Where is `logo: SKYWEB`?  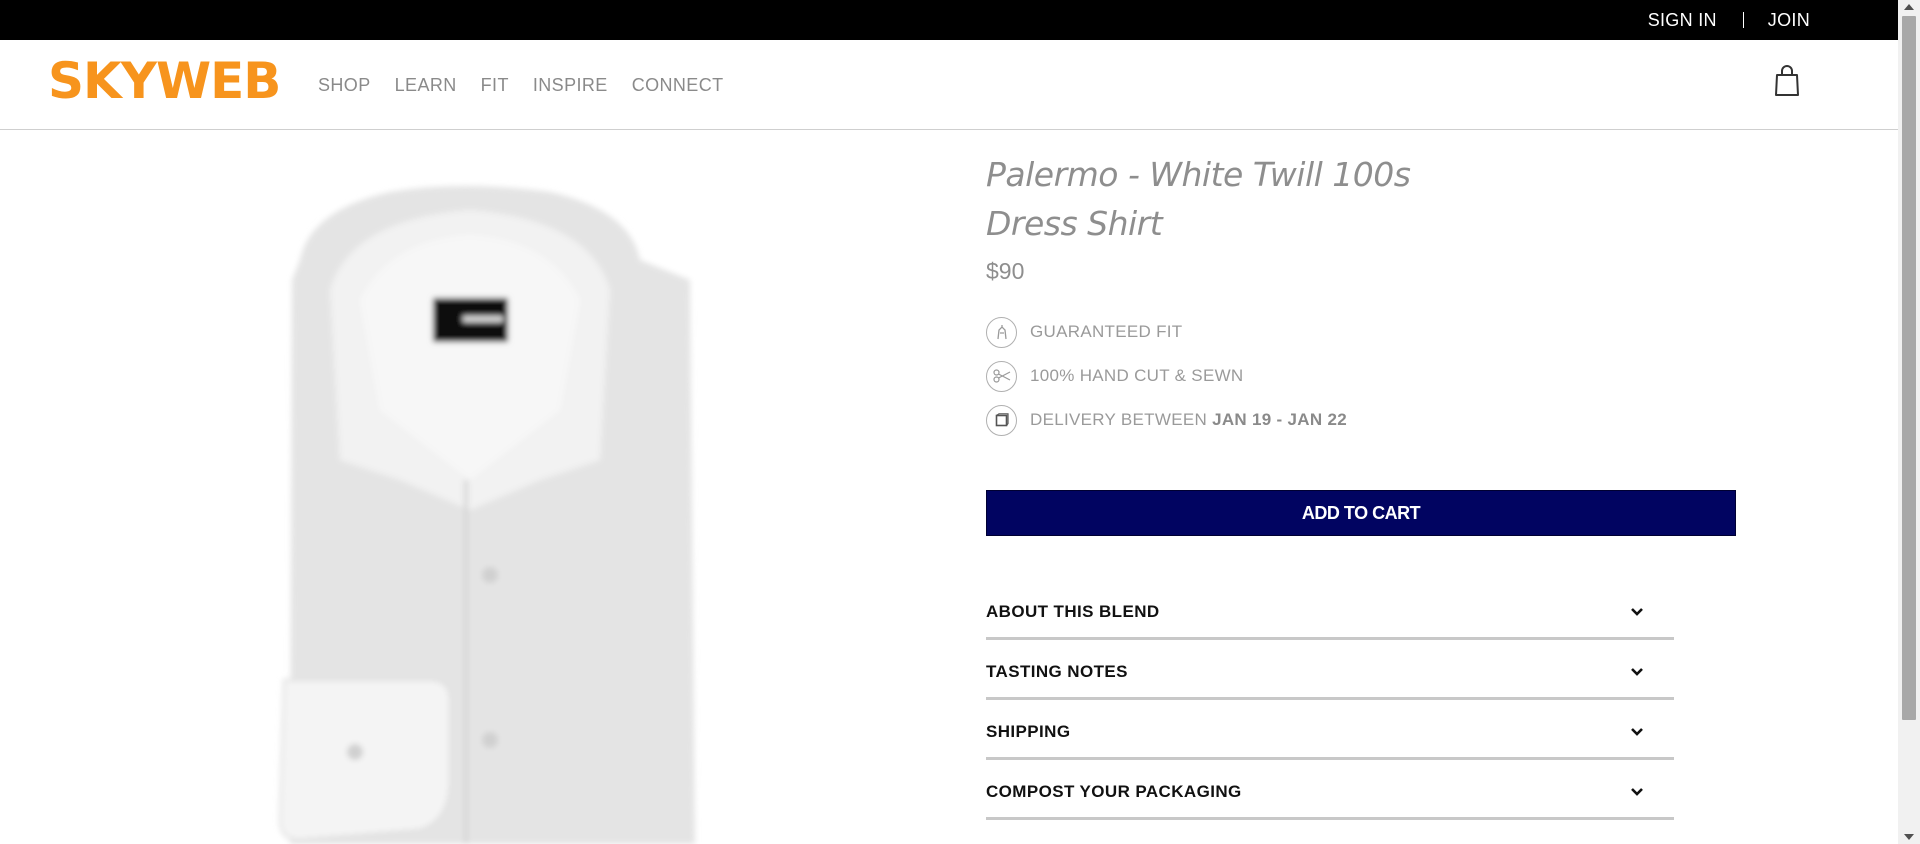 logo: SKYWEB is located at coordinates (164, 81).